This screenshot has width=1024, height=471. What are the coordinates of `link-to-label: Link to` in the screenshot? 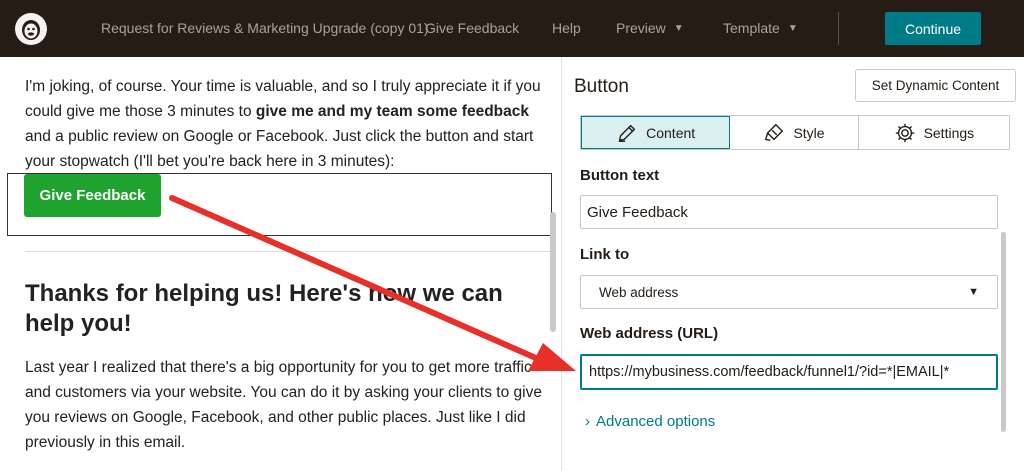 It's located at (605, 254).